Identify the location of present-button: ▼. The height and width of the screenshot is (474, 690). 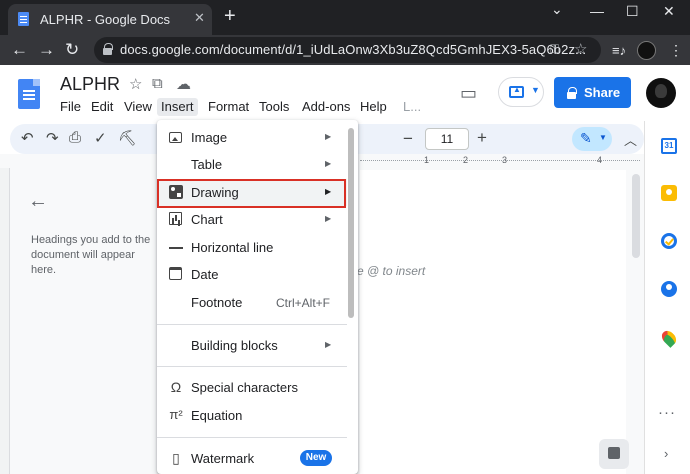
(521, 92).